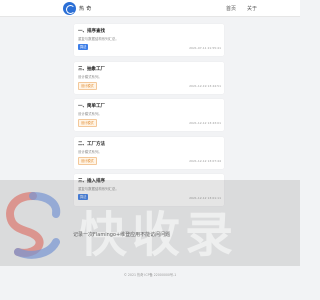 This screenshot has height=300, width=320. I want to click on article-title: 三、插入排序, so click(91, 181).